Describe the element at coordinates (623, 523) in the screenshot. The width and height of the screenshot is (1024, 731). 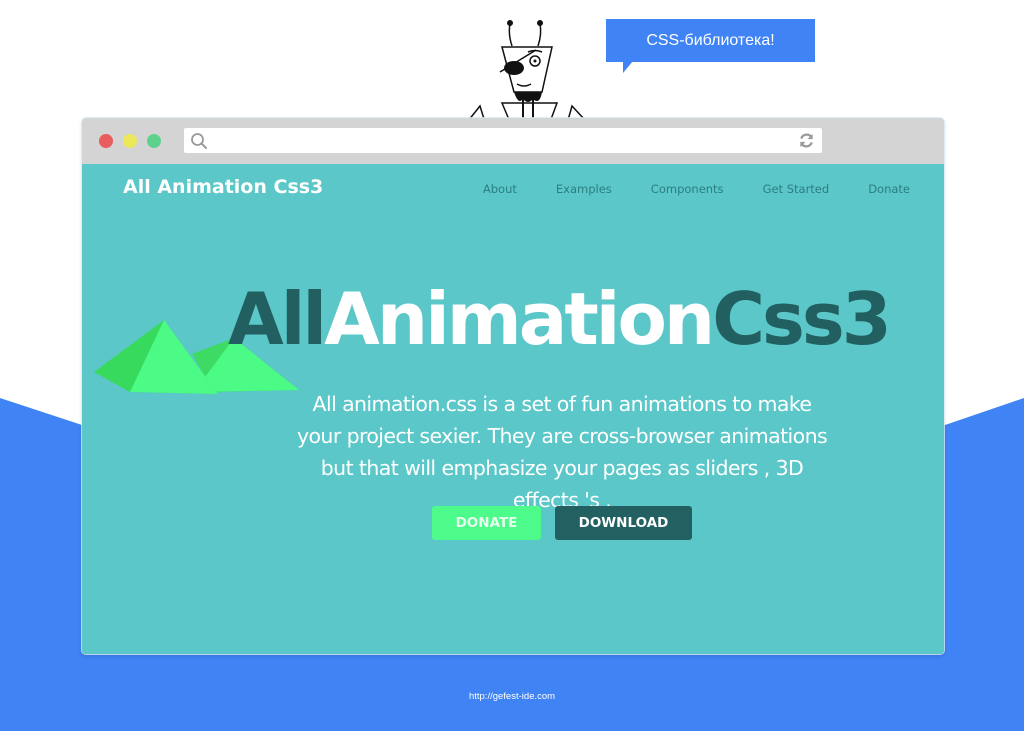
I see `download-button: DOWNLOAD` at that location.